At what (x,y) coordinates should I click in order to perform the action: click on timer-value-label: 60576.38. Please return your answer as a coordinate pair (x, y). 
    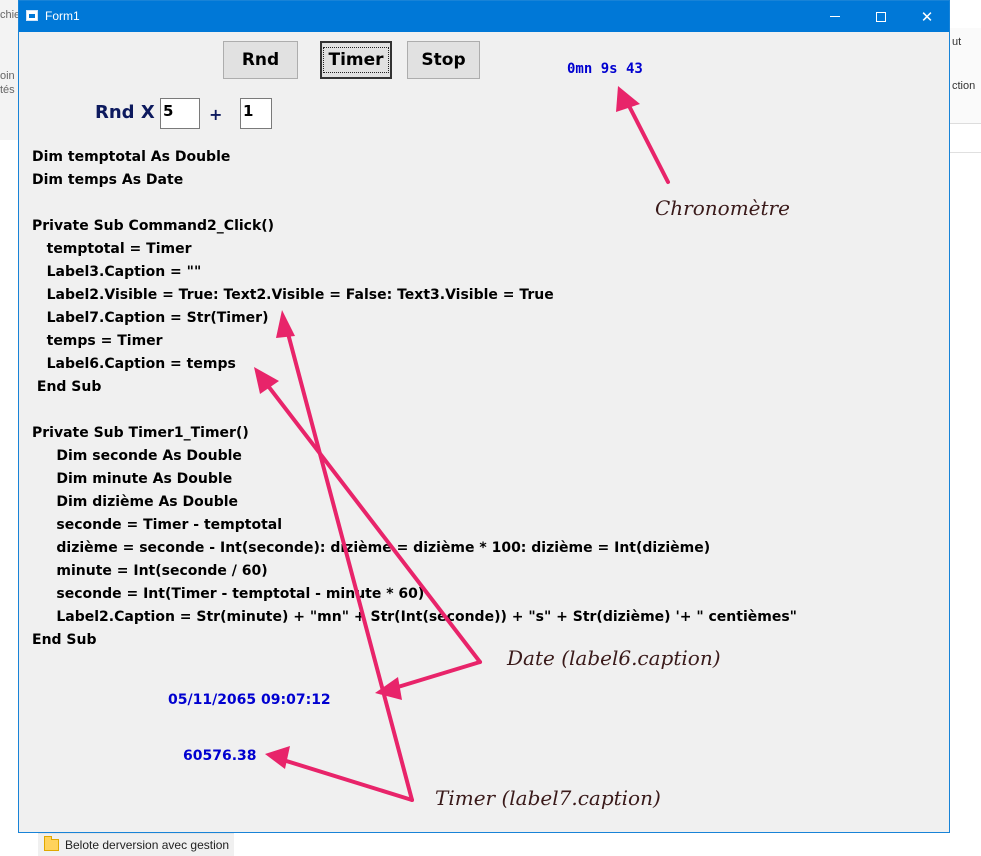
    Looking at the image, I should click on (220, 756).